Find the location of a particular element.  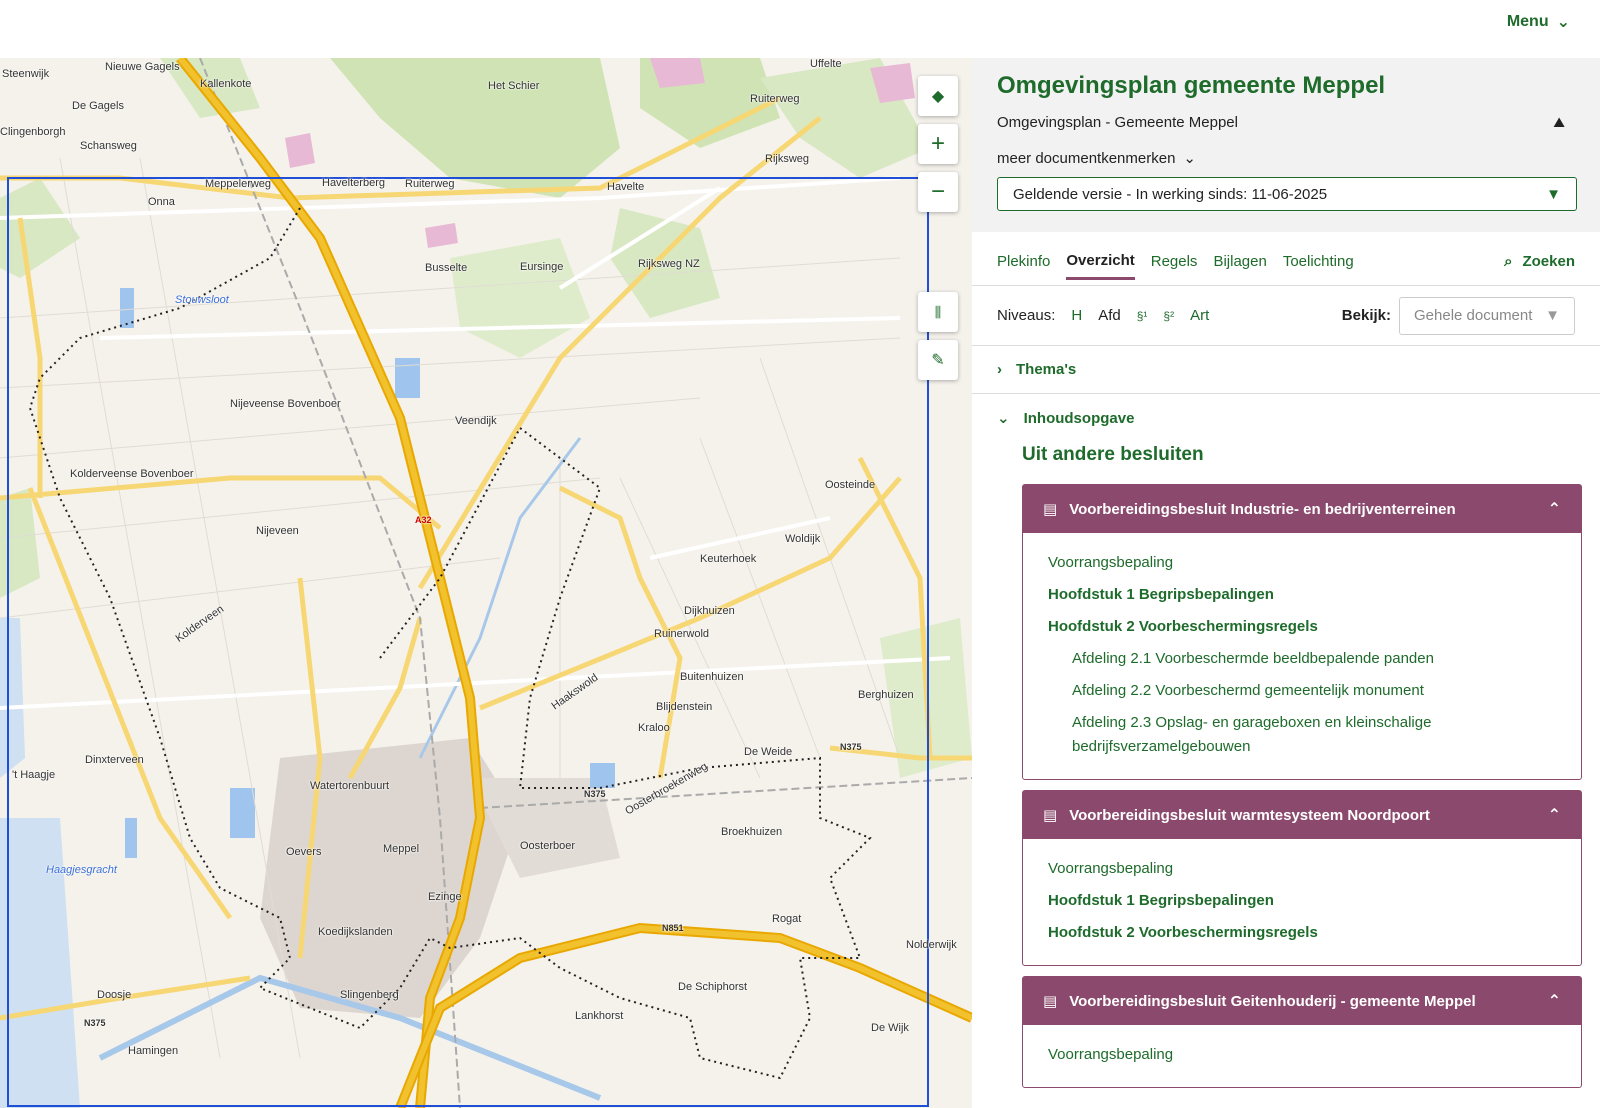

menu-button: Menu ⌄ is located at coordinates (1538, 22).